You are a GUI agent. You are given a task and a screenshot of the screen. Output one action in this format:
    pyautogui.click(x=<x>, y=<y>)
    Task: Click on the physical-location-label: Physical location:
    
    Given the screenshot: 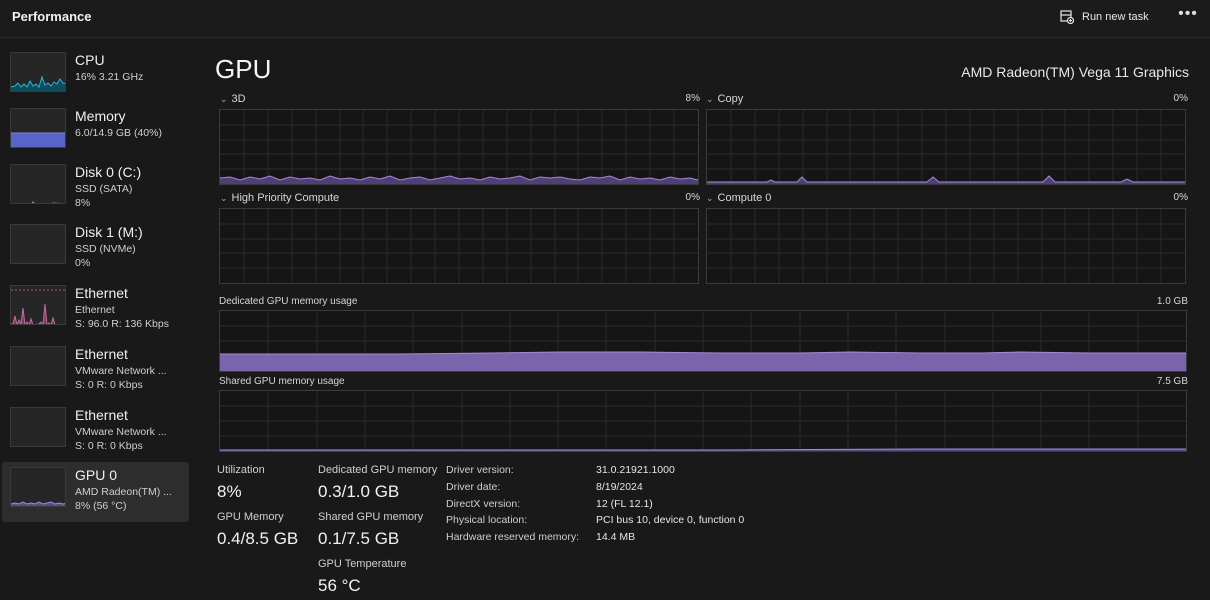 What is the action you would take?
    pyautogui.click(x=487, y=520)
    